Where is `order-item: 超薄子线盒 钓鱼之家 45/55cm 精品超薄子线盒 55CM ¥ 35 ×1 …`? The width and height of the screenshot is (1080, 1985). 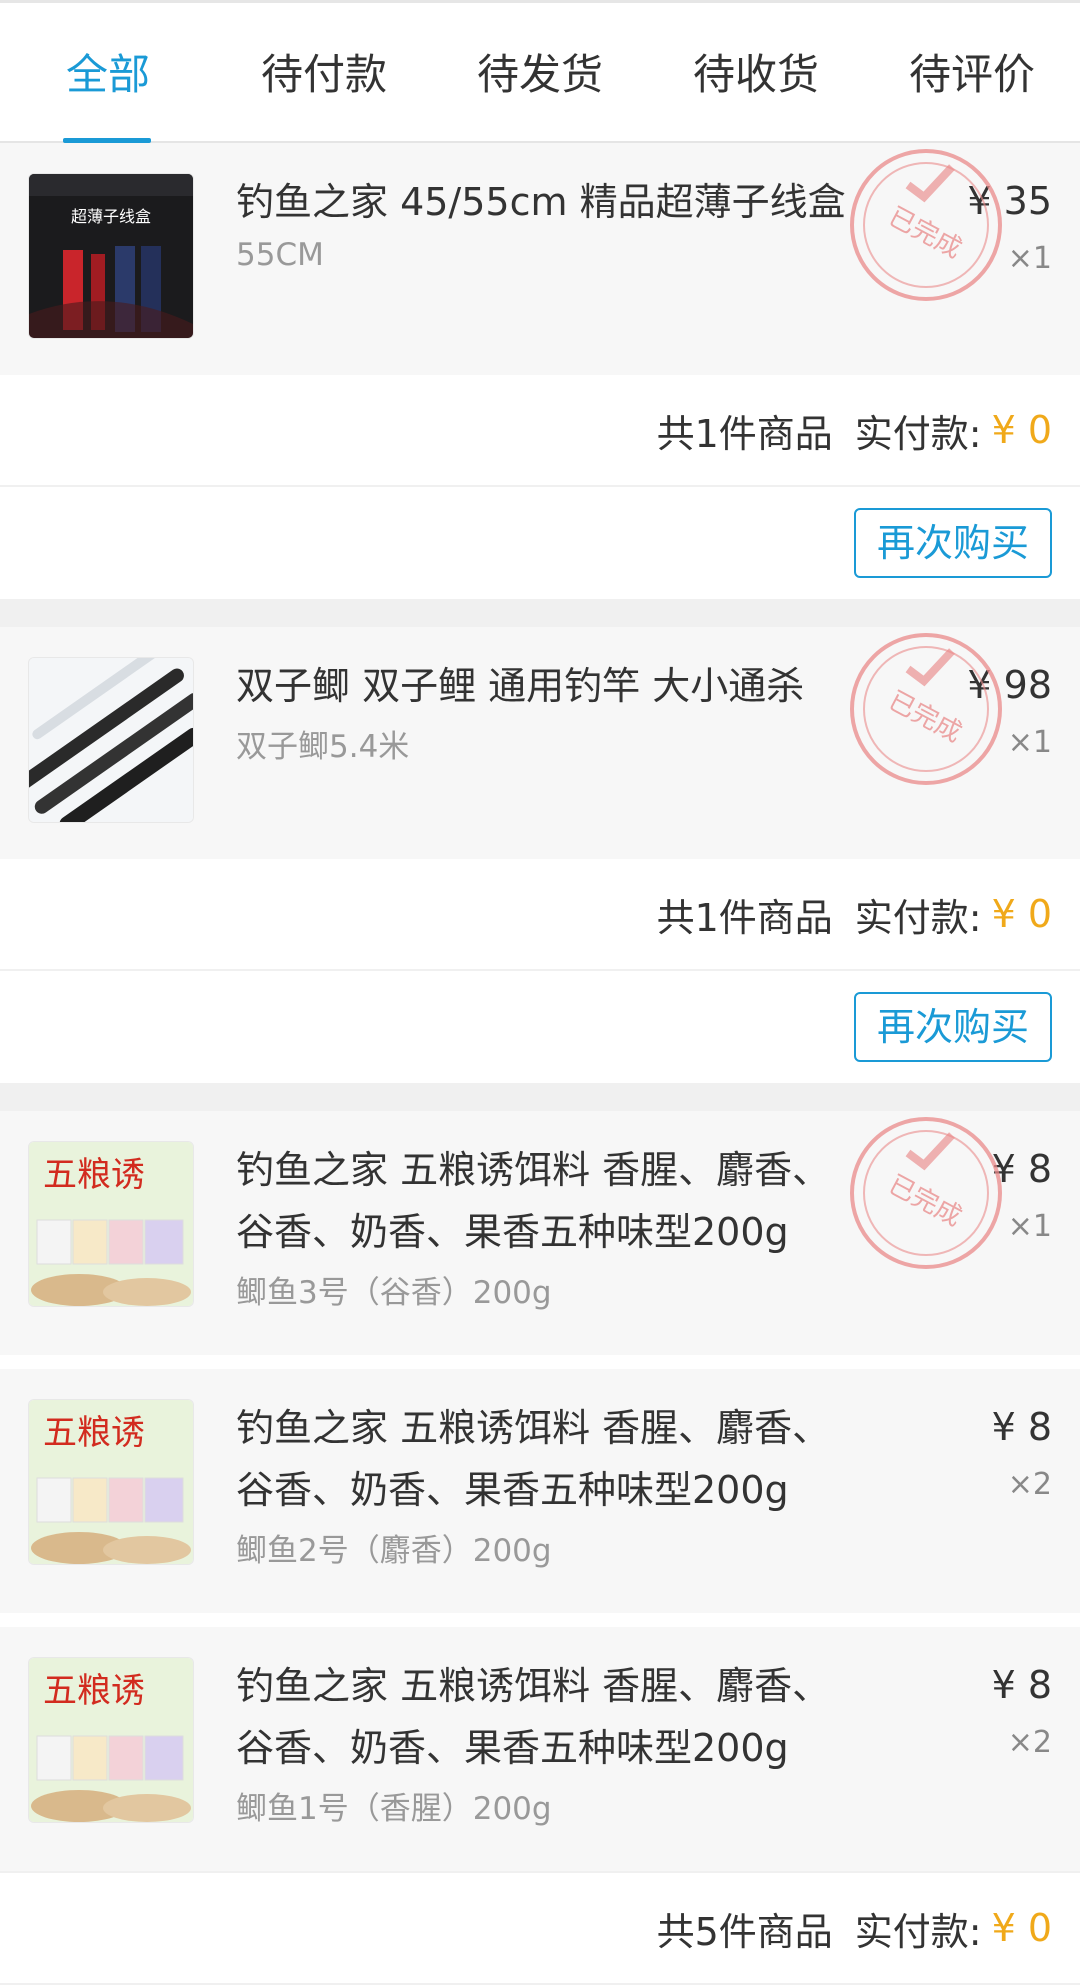
order-item: 超薄子线盒 钓鱼之家 45/55cm 精品超薄子线盒 55CM ¥ 35 ×1 … is located at coordinates (540, 259).